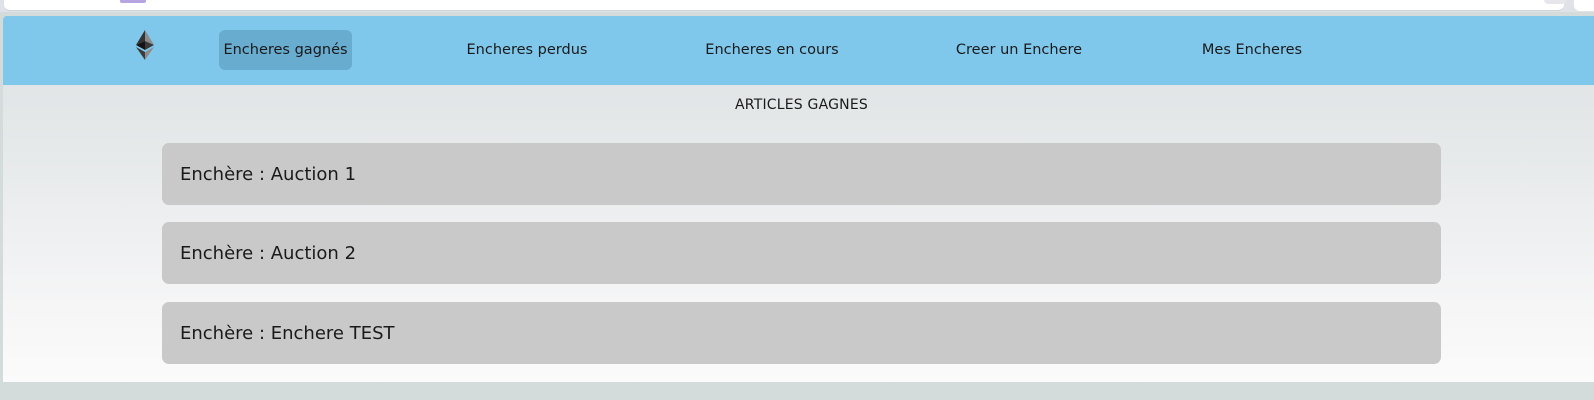 Image resolution: width=1594 pixels, height=400 pixels. What do you see at coordinates (772, 50) in the screenshot?
I see `nav-item-encheres-en-cours: Encheres en cours` at bounding box center [772, 50].